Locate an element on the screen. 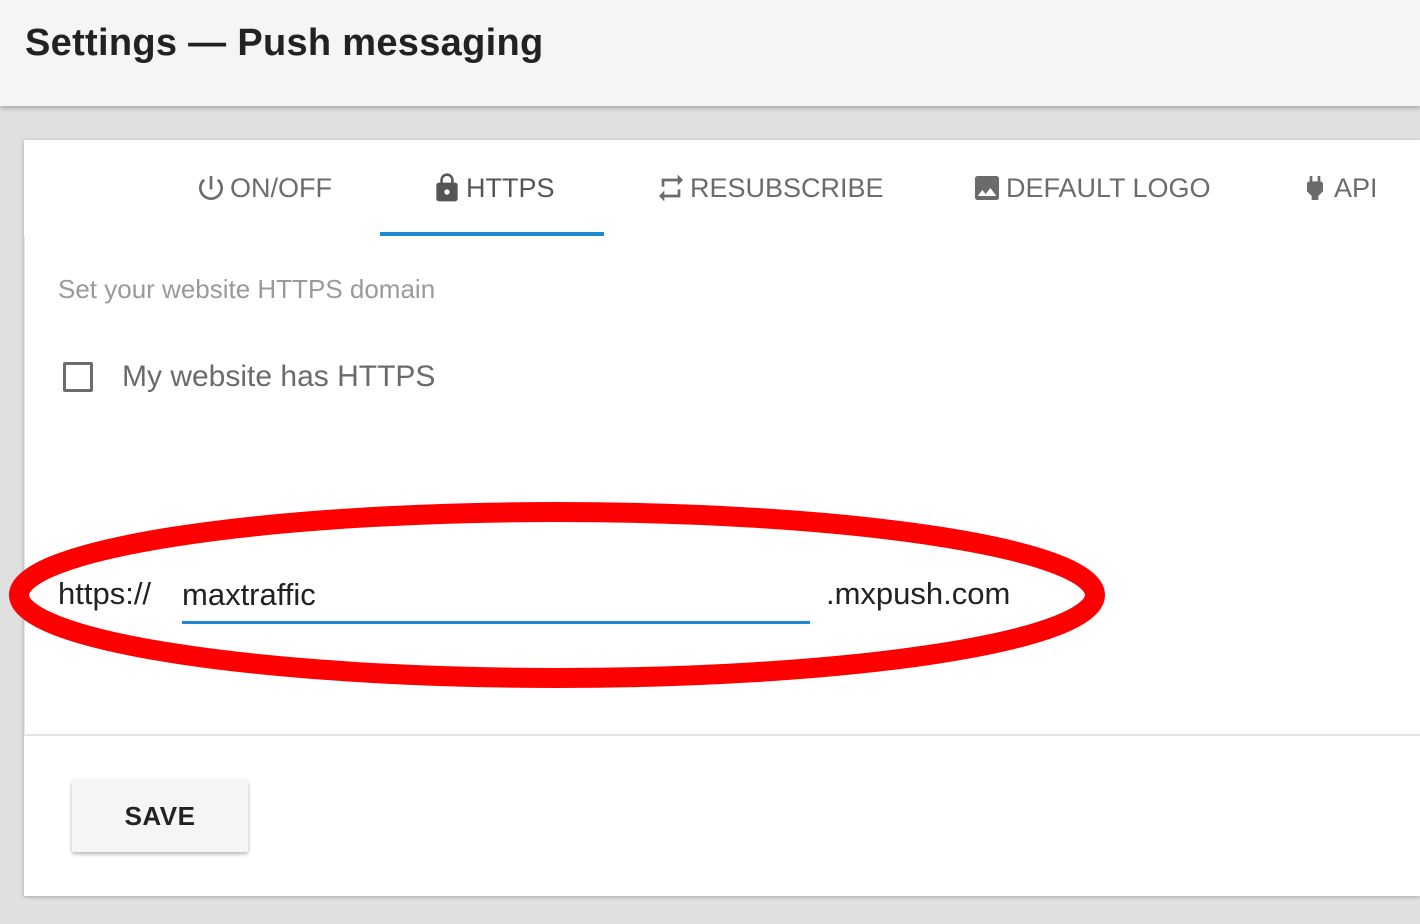  tab-label: HTTPS is located at coordinates (510, 187).